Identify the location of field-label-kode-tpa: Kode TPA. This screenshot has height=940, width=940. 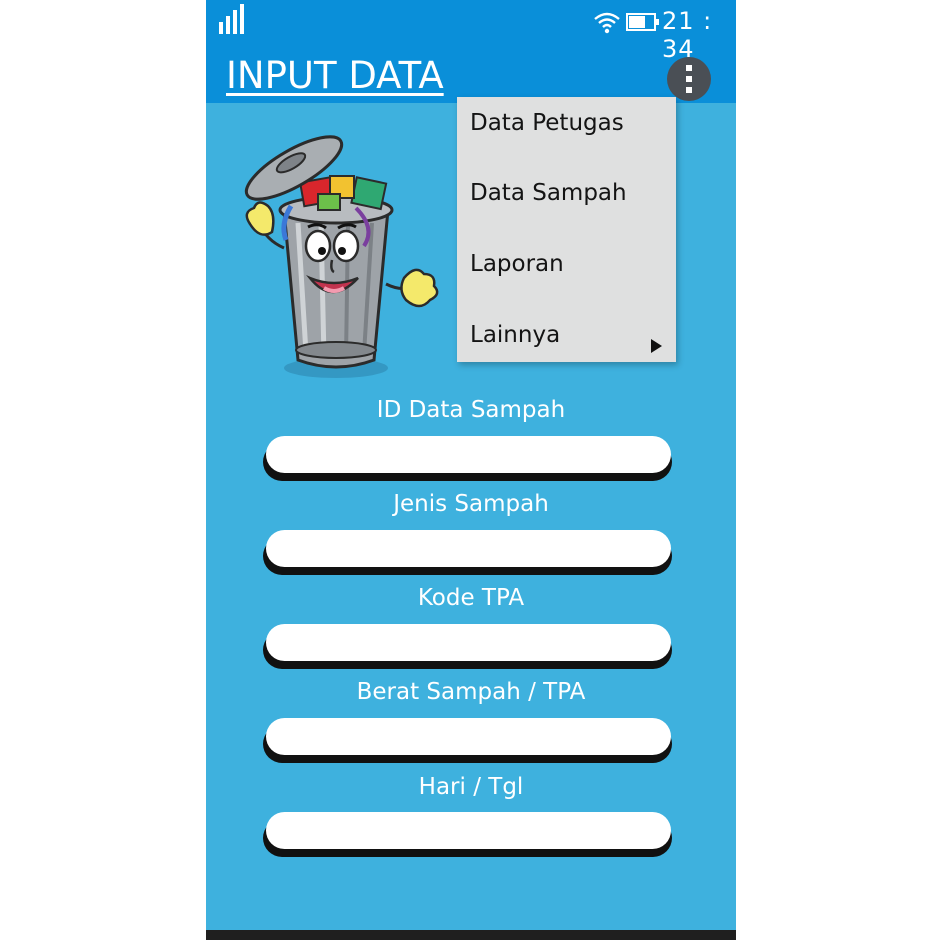
(471, 598).